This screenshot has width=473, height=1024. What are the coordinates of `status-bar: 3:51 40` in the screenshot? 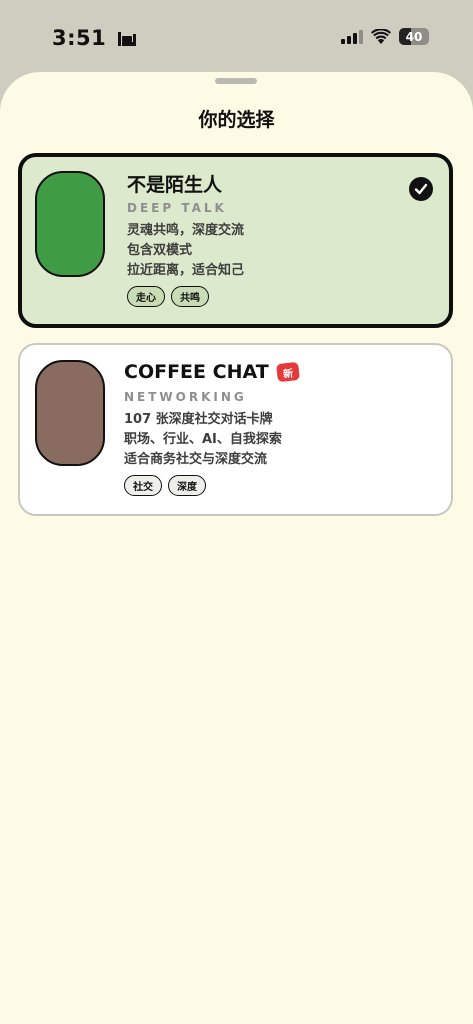 It's located at (236, 36).